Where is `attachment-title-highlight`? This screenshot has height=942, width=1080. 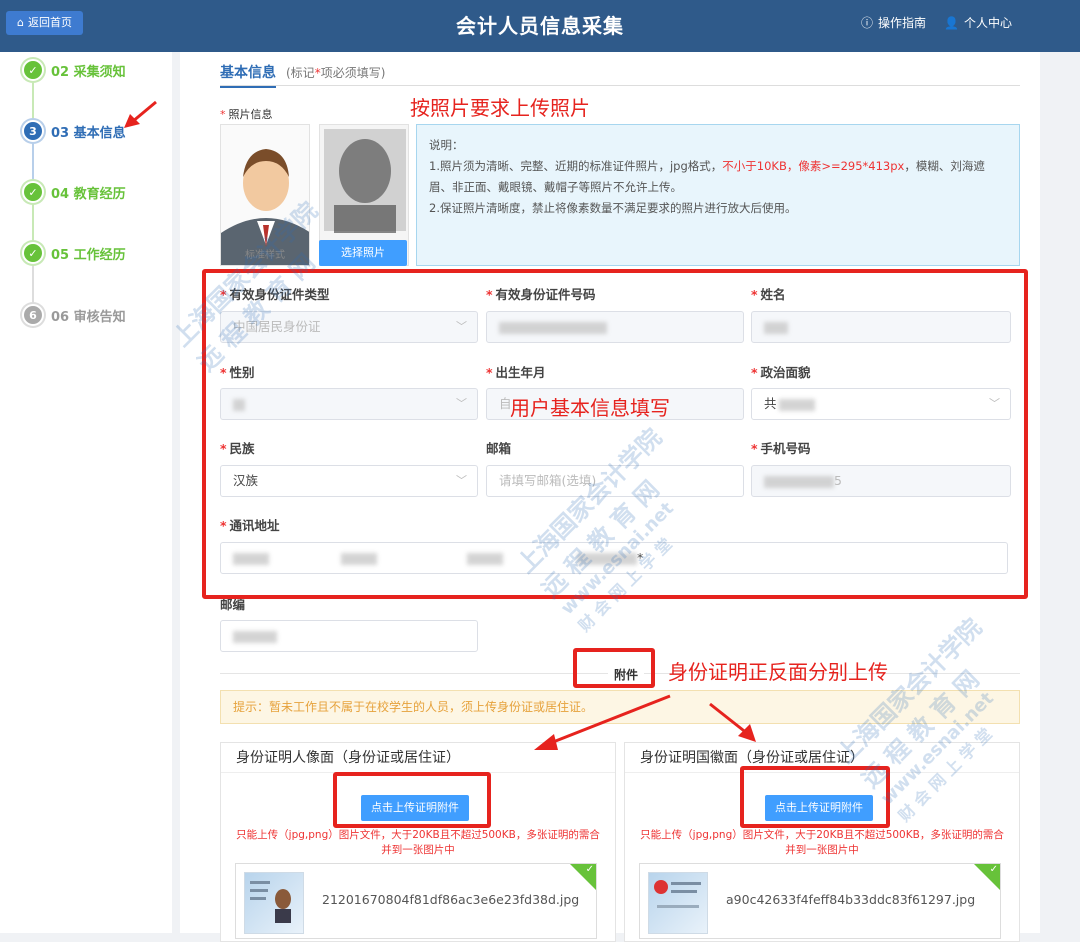
attachment-title-highlight is located at coordinates (614, 668).